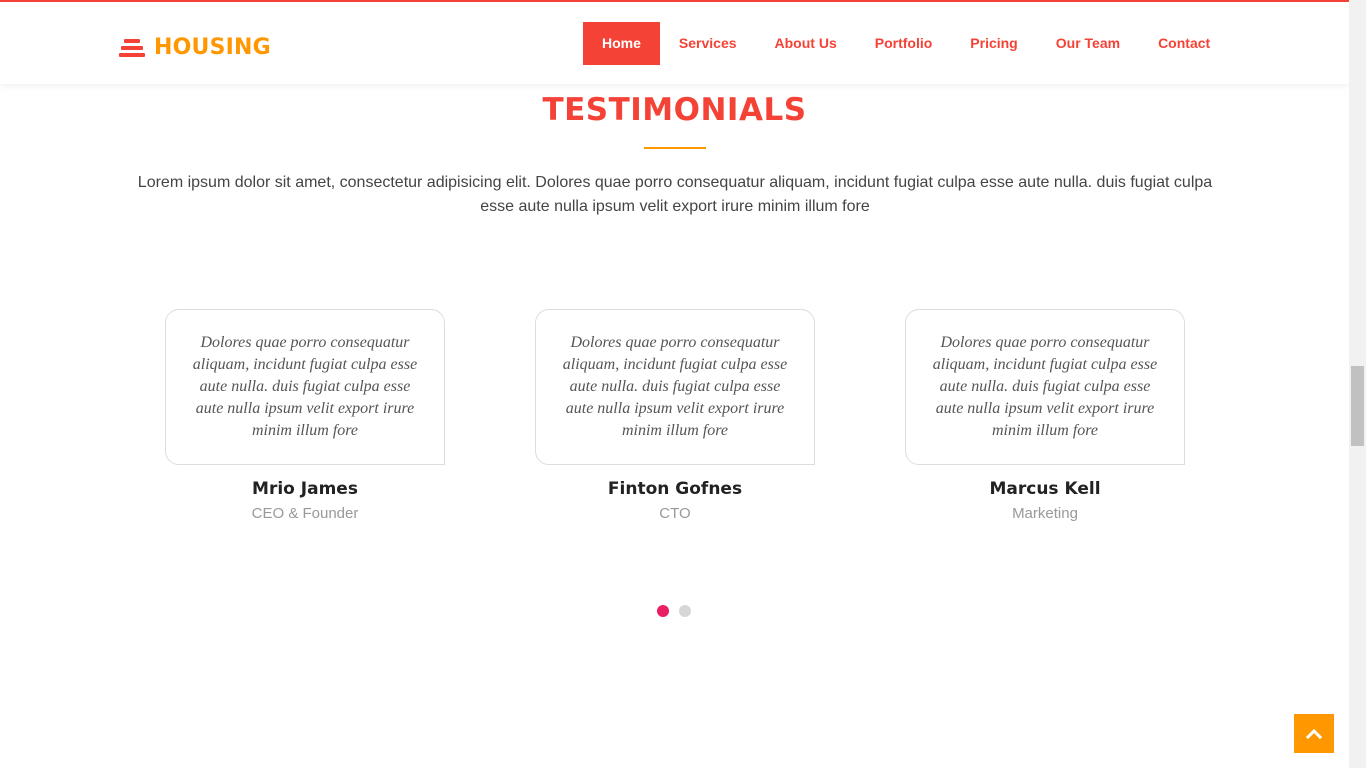 The height and width of the screenshot is (768, 1366). I want to click on stacked-bars-icon, so click(132, 48).